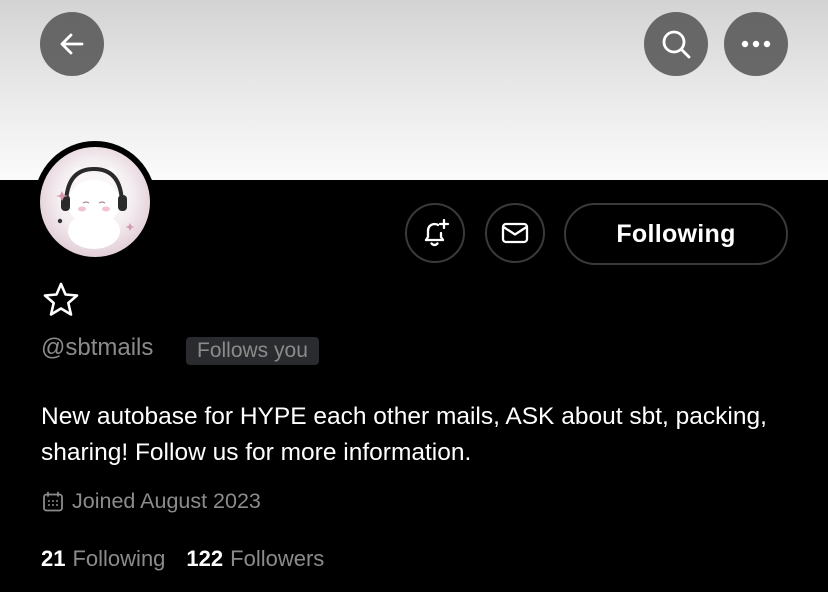 This screenshot has width=828, height=592. I want to click on following-link: 21 Following, so click(103, 559).